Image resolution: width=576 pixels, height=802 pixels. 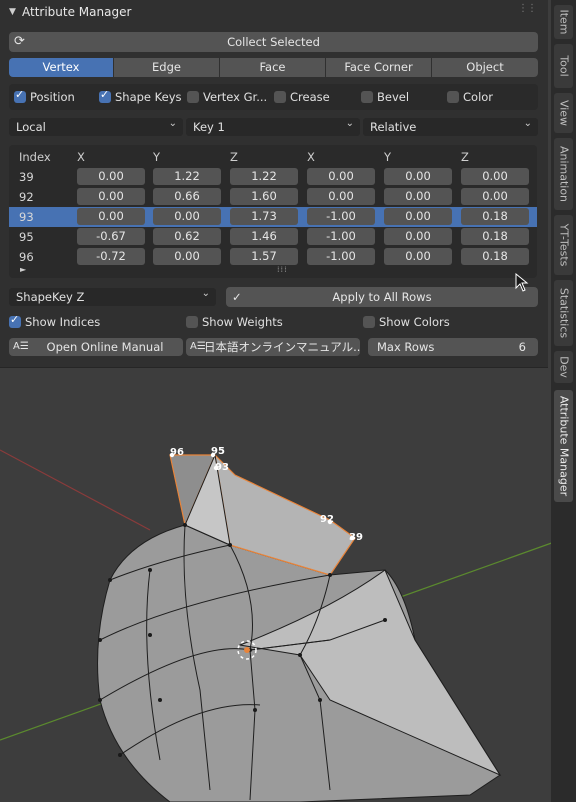 What do you see at coordinates (453, 347) in the screenshot?
I see `max-rows-field: Max Rows 6` at bounding box center [453, 347].